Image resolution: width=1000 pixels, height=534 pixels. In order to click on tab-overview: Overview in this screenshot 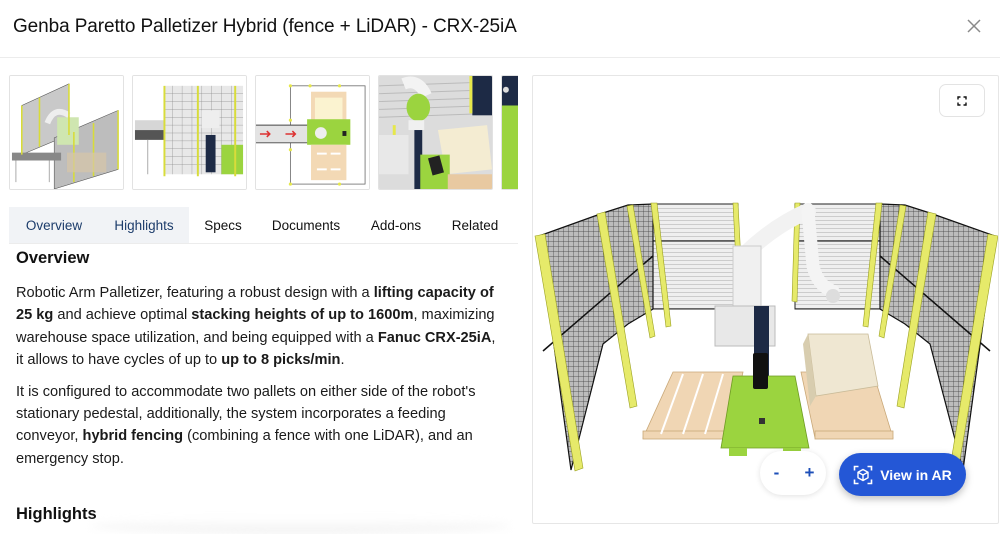, I will do `click(54, 225)`.